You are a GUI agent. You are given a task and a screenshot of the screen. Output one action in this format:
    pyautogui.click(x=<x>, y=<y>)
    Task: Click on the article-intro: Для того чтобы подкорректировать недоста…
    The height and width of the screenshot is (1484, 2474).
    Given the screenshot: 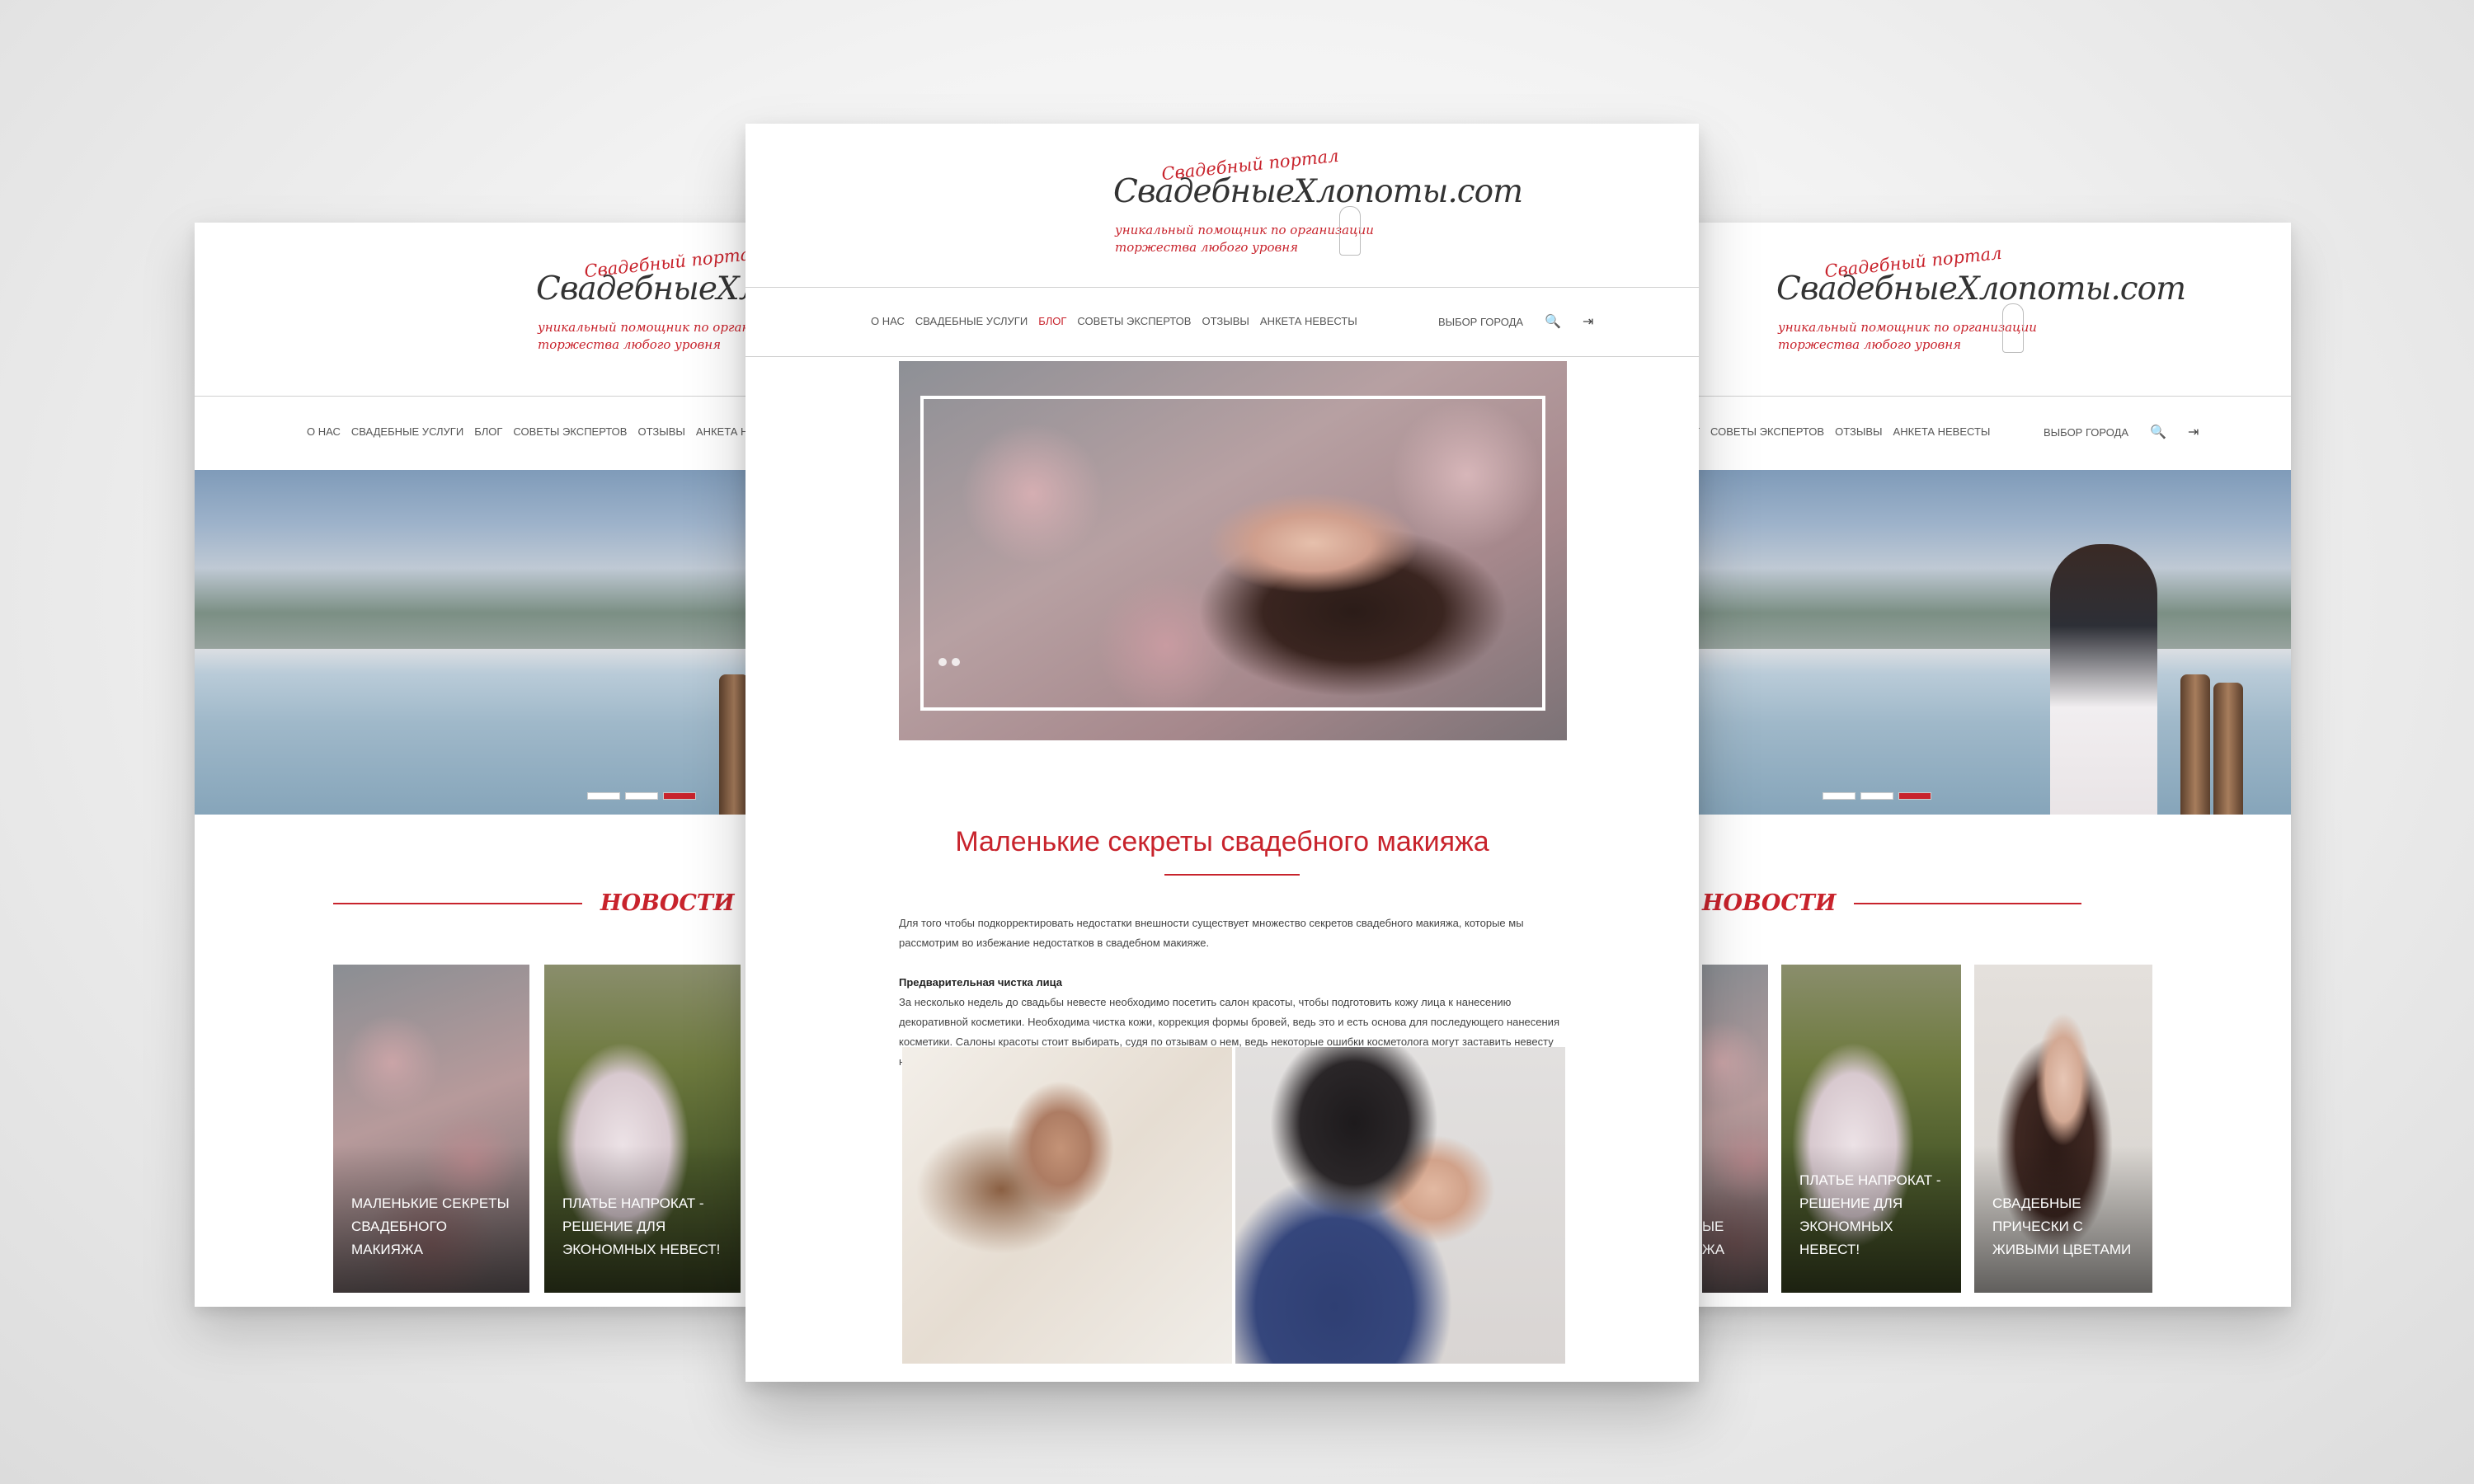 What is the action you would take?
    pyautogui.click(x=1211, y=933)
    